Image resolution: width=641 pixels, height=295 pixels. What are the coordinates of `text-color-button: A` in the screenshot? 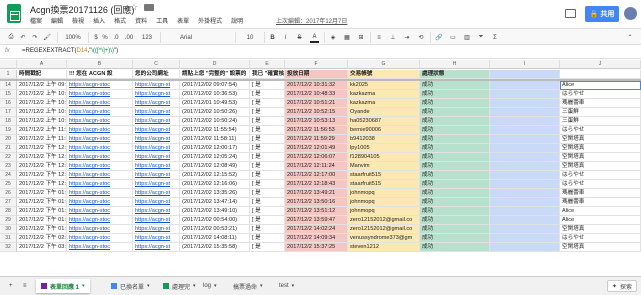 It's located at (314, 37).